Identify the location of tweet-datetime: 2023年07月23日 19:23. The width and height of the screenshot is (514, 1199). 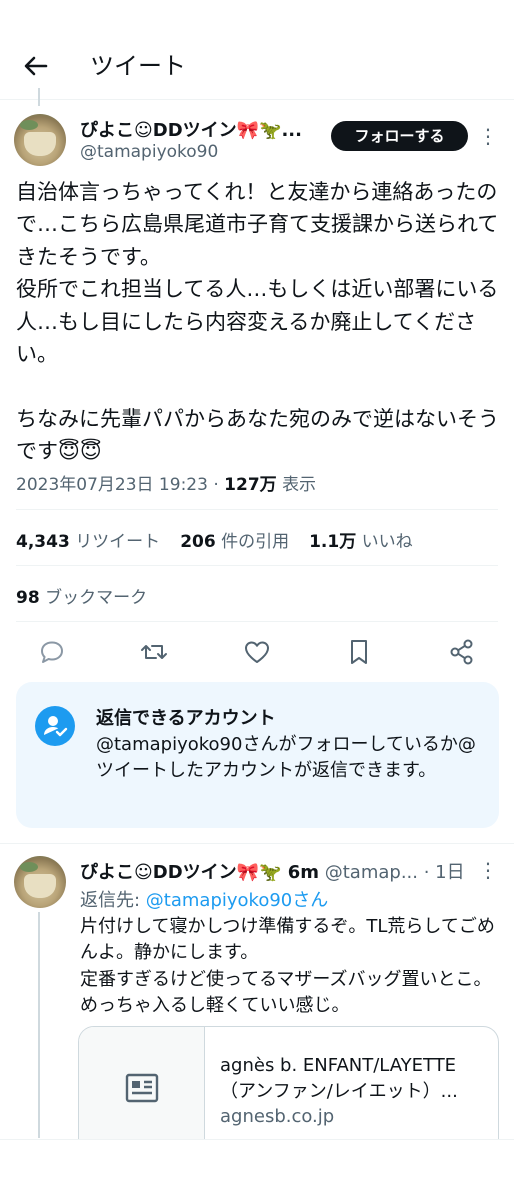
(112, 485).